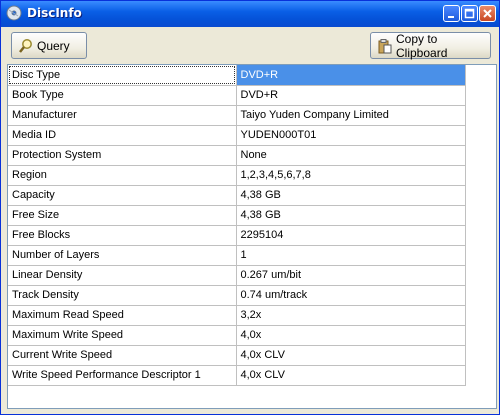 Image resolution: width=500 pixels, height=415 pixels. Describe the element at coordinates (53, 45) in the screenshot. I see `query-label: Query` at that location.